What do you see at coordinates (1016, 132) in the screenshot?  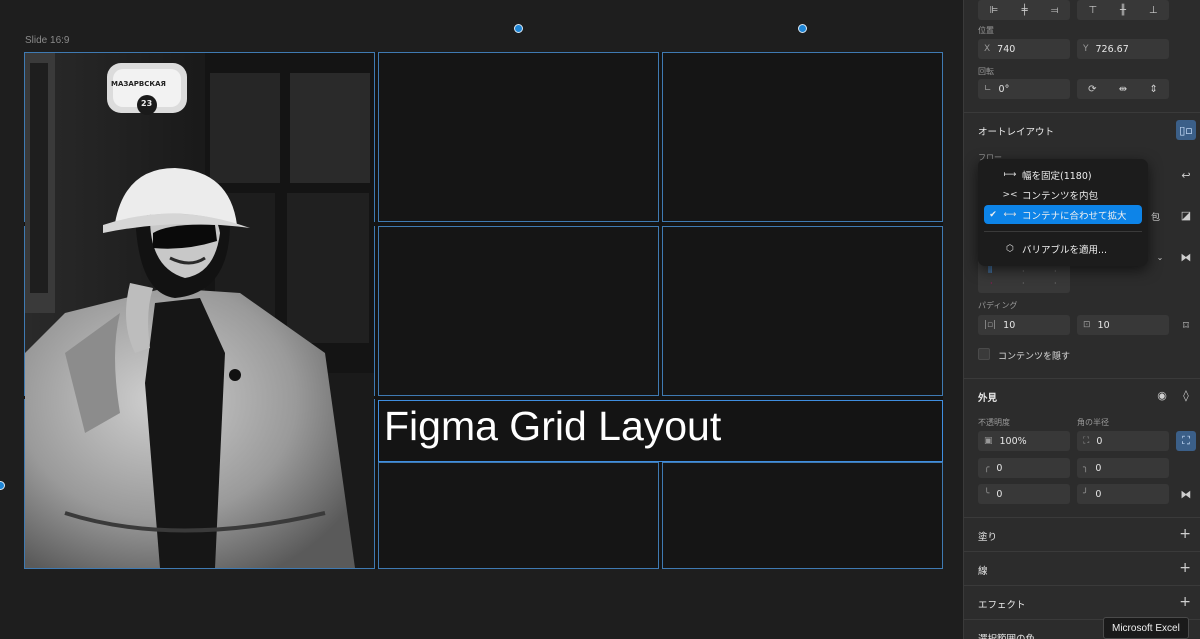 I see `autolayout-title: オートレイアウト` at bounding box center [1016, 132].